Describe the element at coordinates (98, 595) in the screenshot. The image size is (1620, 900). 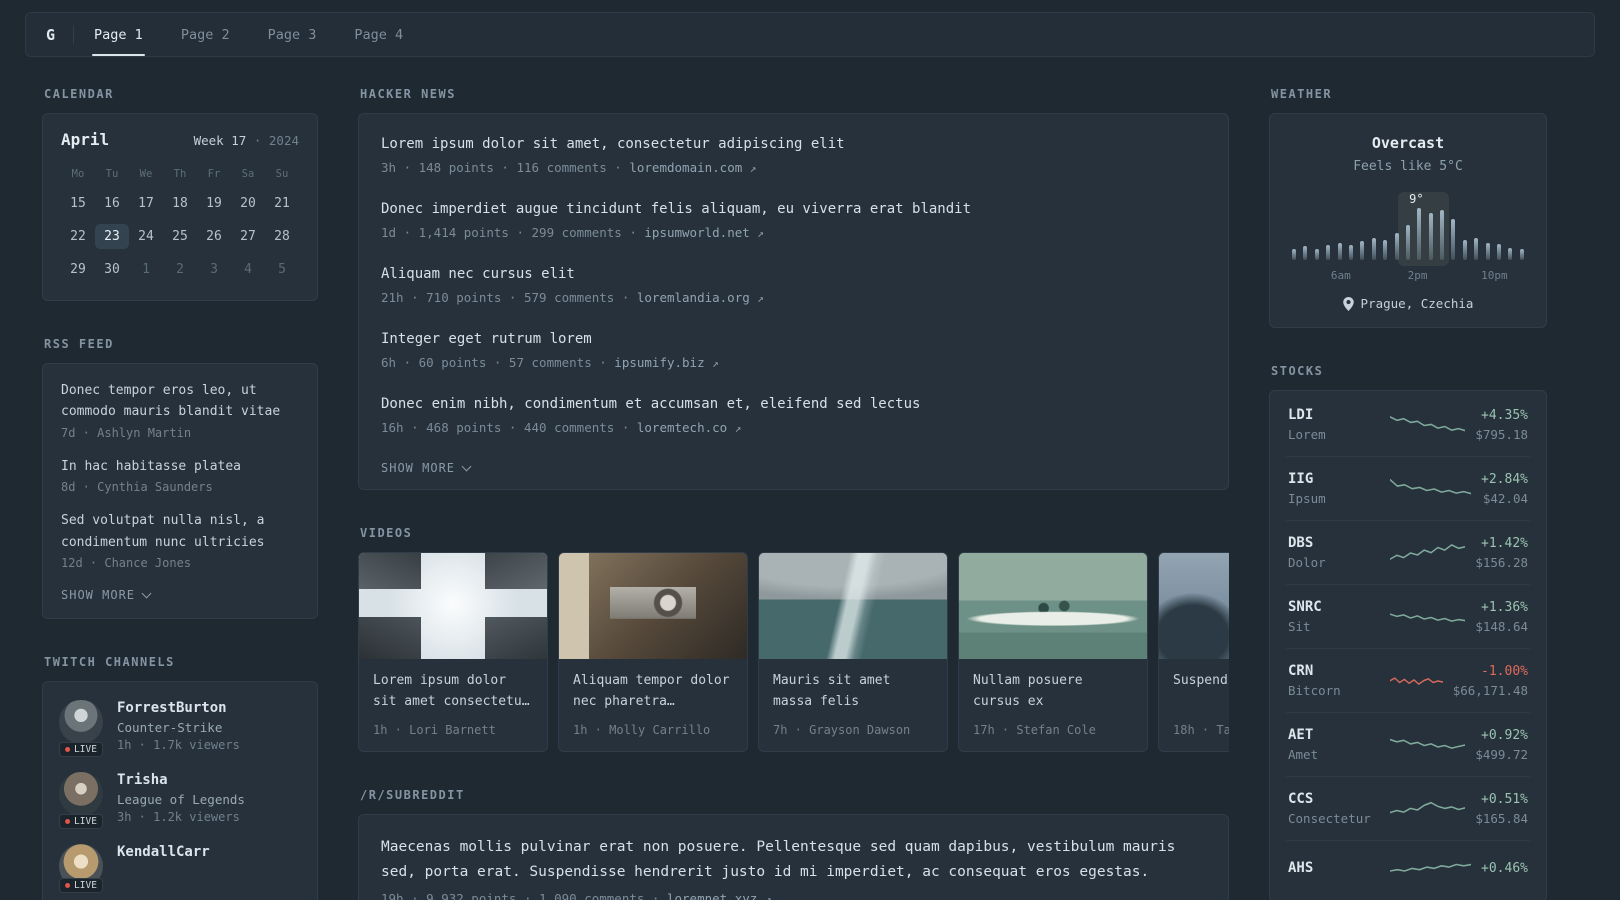
I see `show-more-label: SHOW MORE` at that location.